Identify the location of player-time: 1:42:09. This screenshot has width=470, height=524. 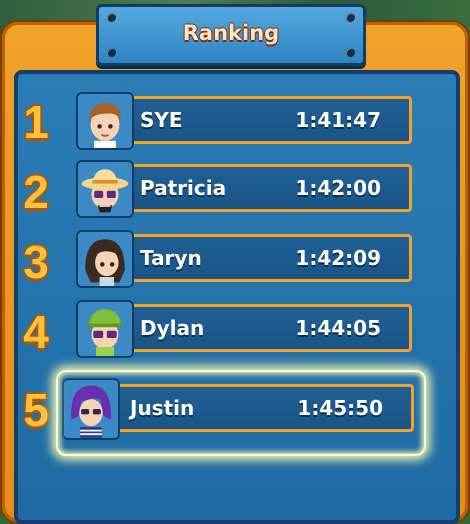
(338, 258).